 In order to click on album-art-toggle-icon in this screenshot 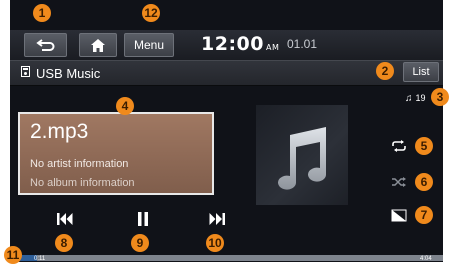, I will do `click(399, 215)`.